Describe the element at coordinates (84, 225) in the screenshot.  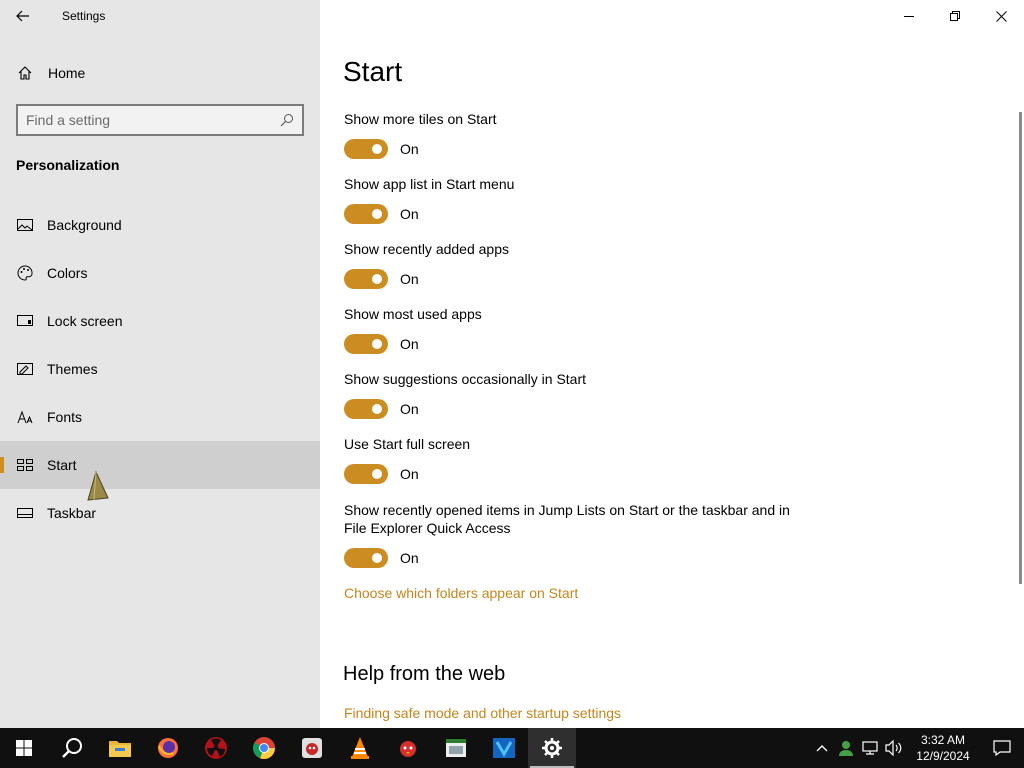
I see `sidebar-item-label: Background` at that location.